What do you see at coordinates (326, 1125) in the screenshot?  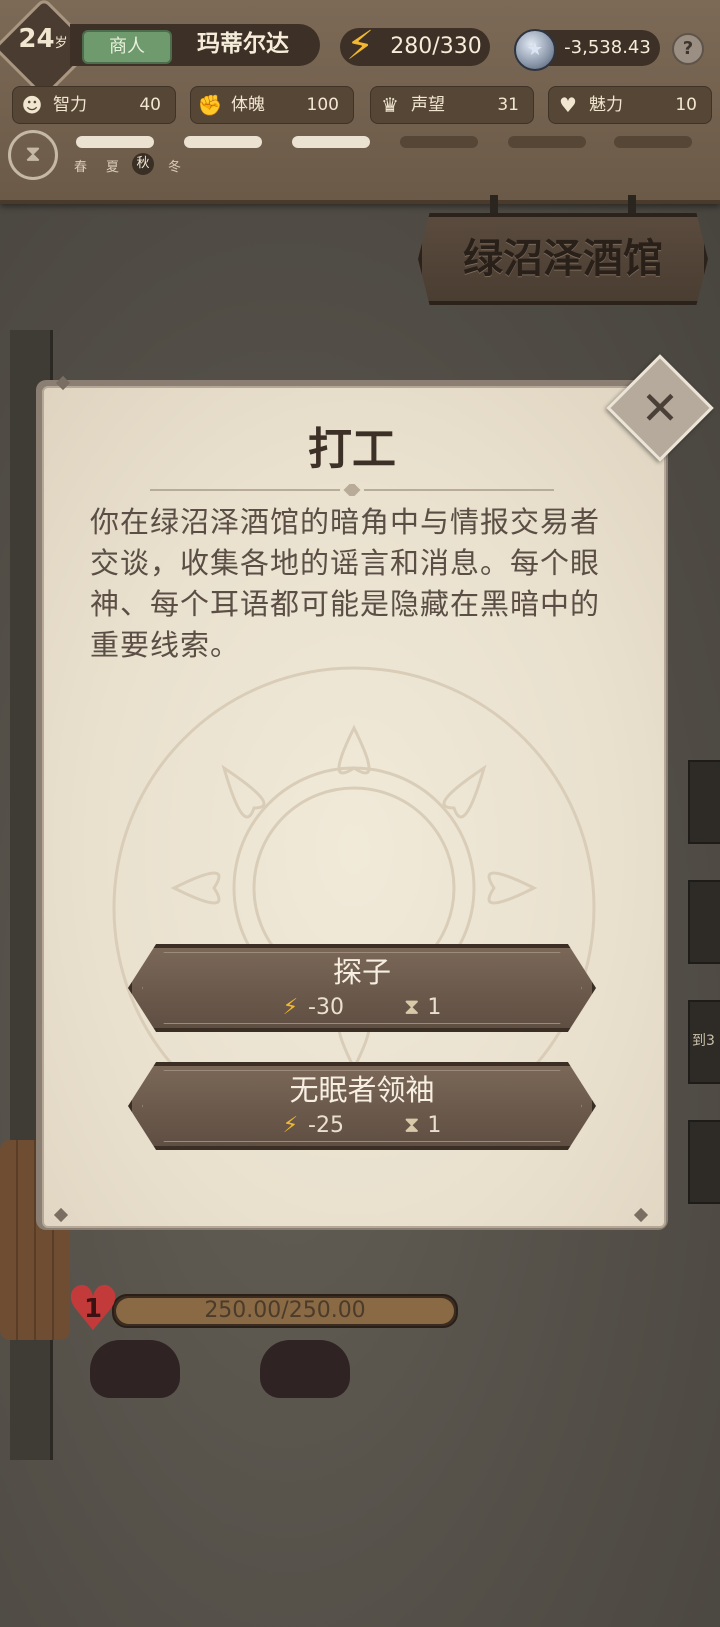 I see `energy-cost: -25` at bounding box center [326, 1125].